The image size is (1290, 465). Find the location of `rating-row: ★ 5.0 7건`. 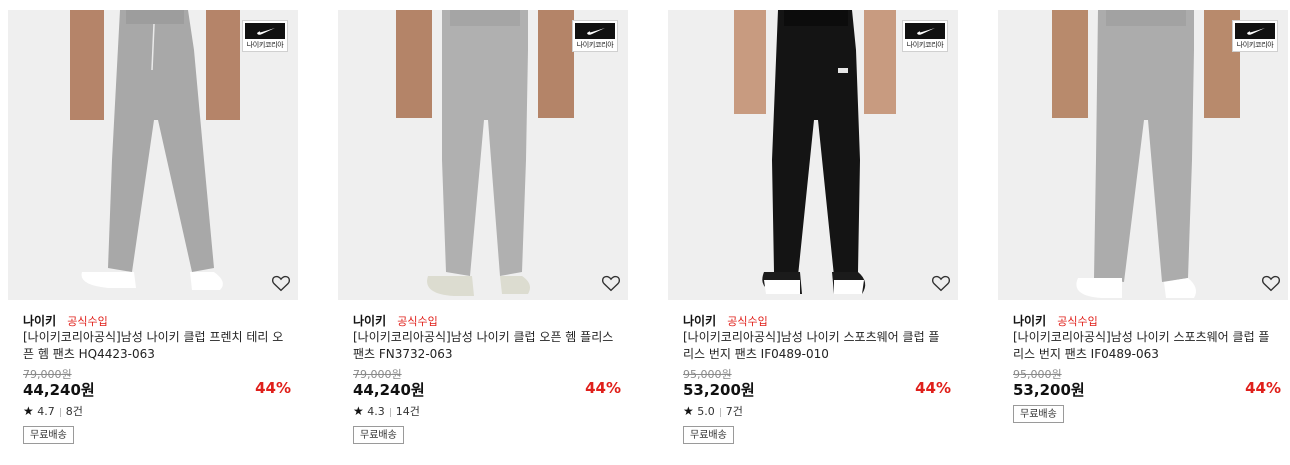

rating-row: ★ 5.0 7건 is located at coordinates (713, 411).